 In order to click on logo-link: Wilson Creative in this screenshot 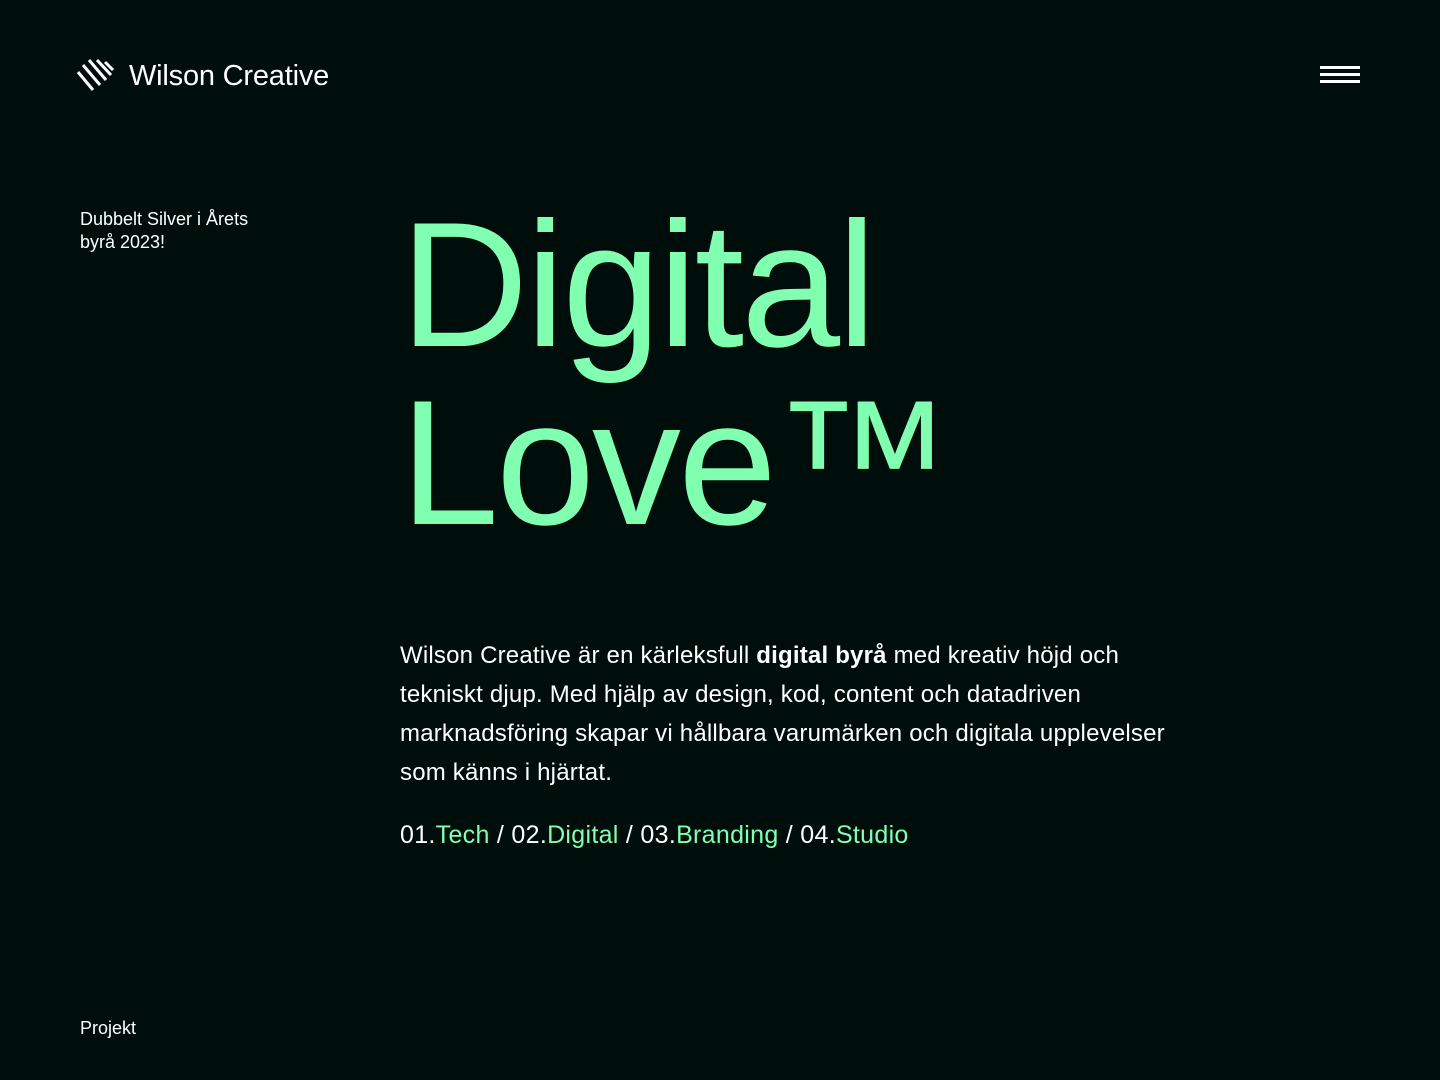, I will do `click(202, 76)`.